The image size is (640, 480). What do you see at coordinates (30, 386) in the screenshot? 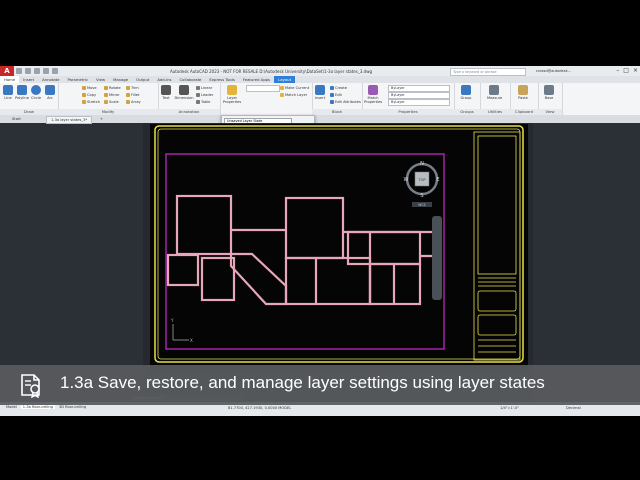
I see `certificate-icon` at bounding box center [30, 386].